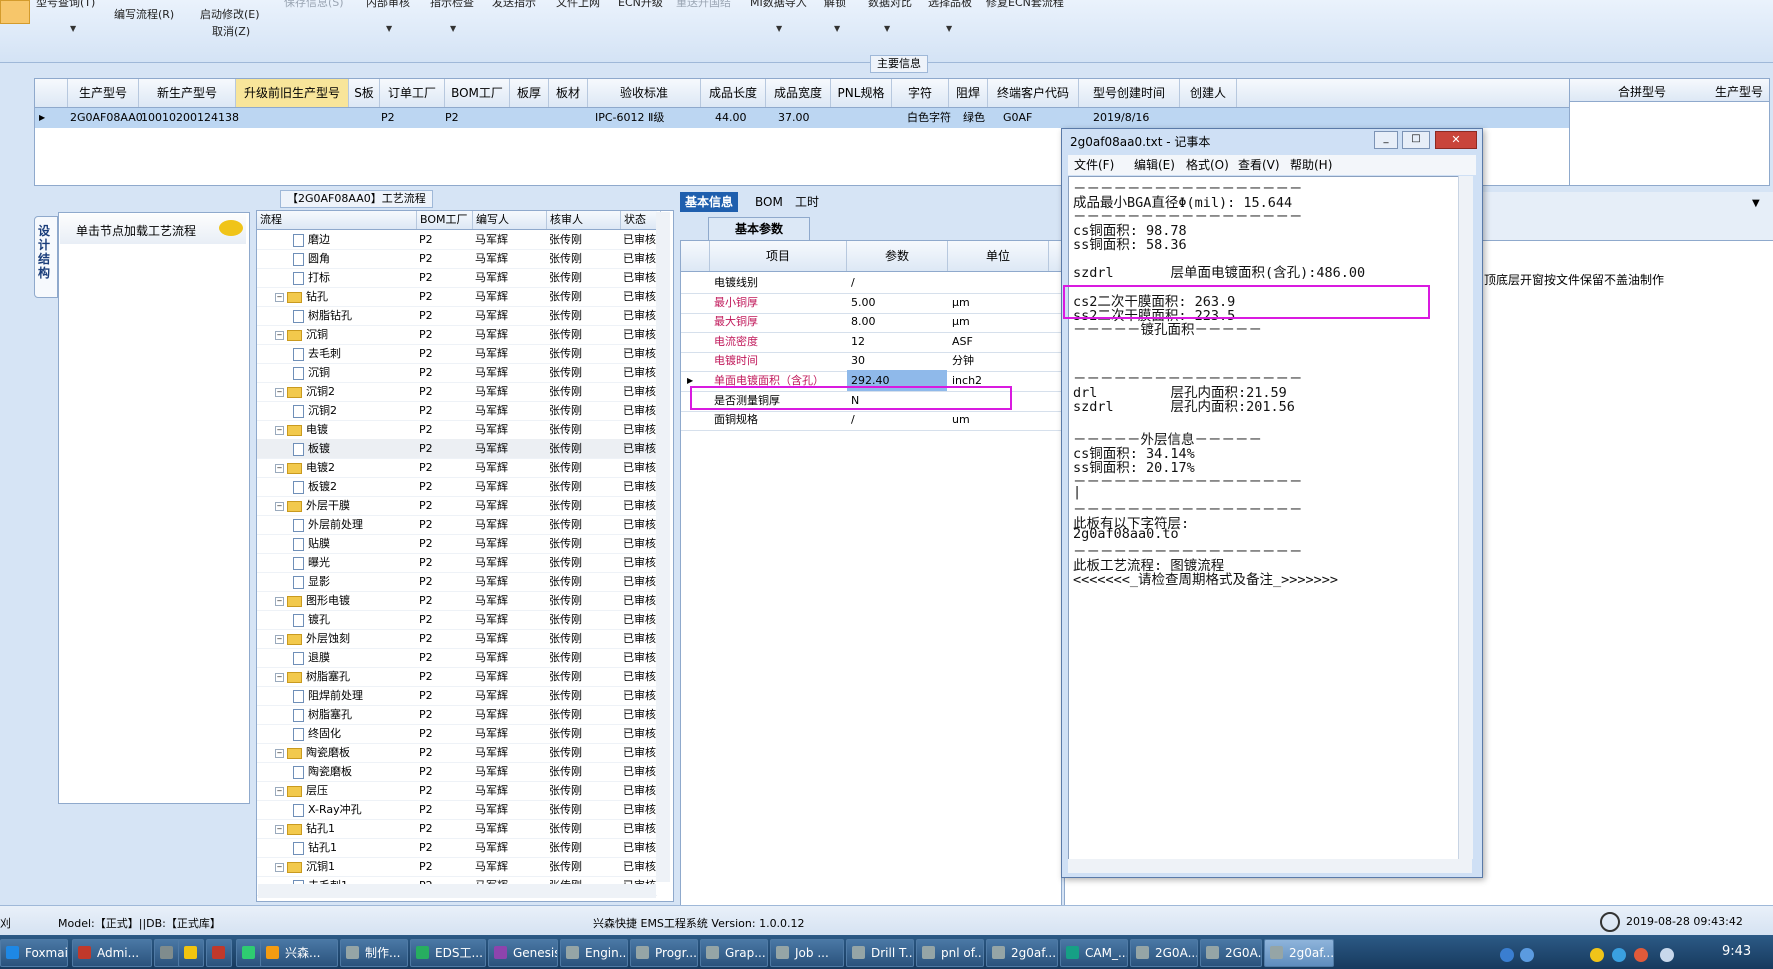 The image size is (1773, 969). What do you see at coordinates (871, 420) in the screenshot?
I see `param-row: 面铜规格 / um` at bounding box center [871, 420].